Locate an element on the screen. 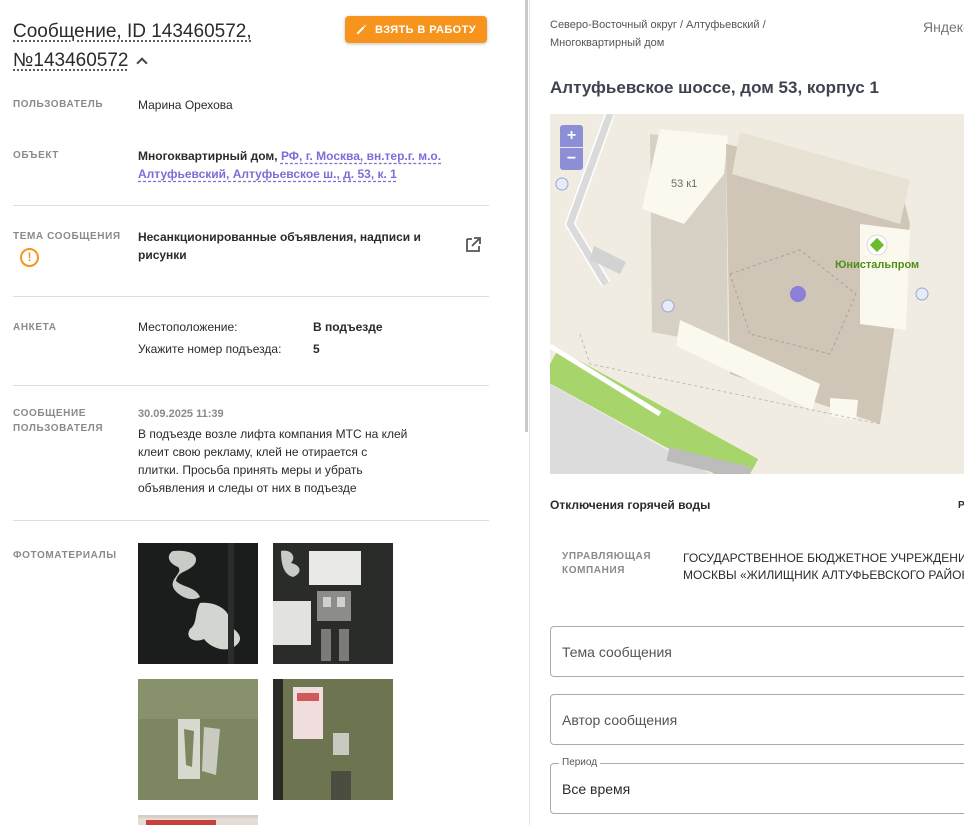  hot-water-outages-title: Отключения горячей воды is located at coordinates (630, 505).